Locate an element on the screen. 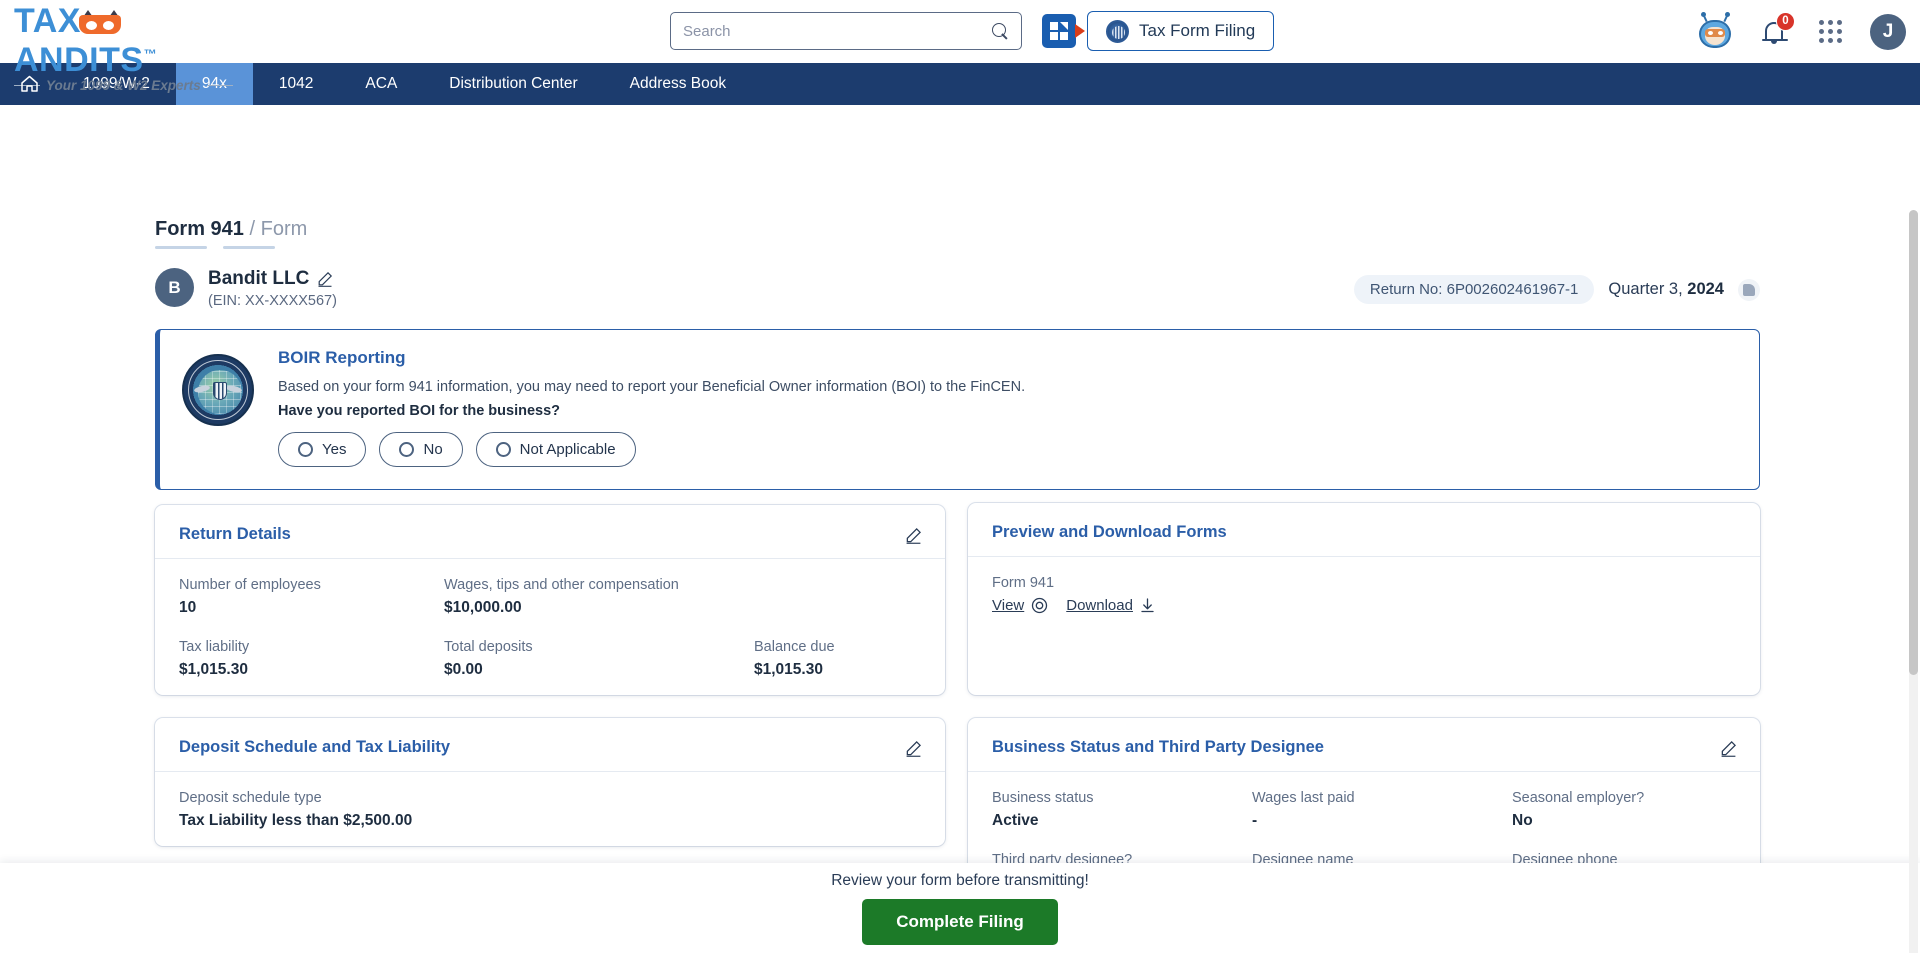 This screenshot has height=953, width=1920. field-label: Wages, tips and other compensation is located at coordinates (561, 585).